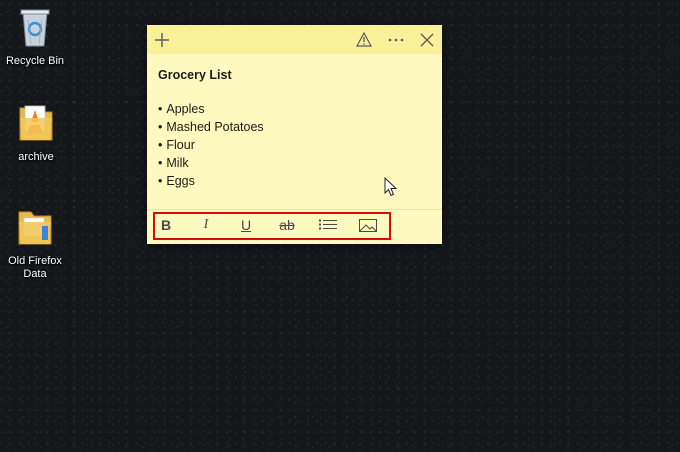 This screenshot has height=452, width=680. I want to click on list-item: Mashed Potatoes, so click(294, 127).